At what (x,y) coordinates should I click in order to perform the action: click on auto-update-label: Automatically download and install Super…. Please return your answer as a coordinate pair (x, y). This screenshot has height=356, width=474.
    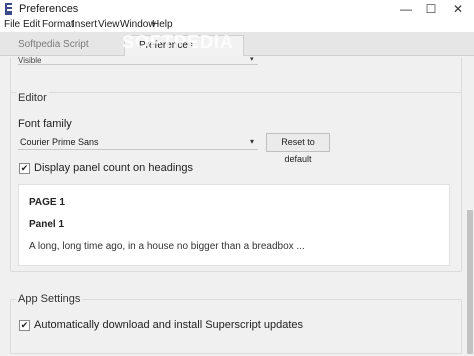
    Looking at the image, I should click on (169, 325).